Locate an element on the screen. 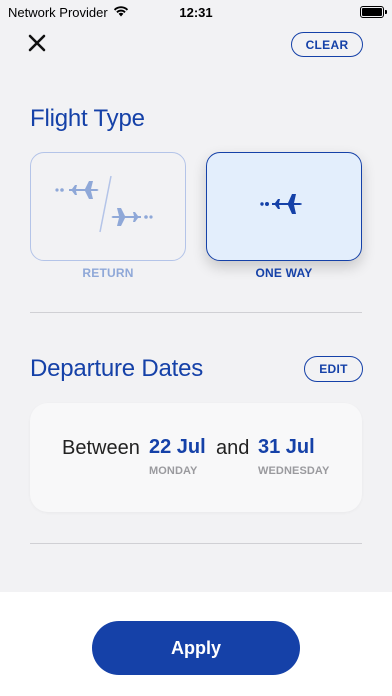  and-text: and is located at coordinates (233, 448).